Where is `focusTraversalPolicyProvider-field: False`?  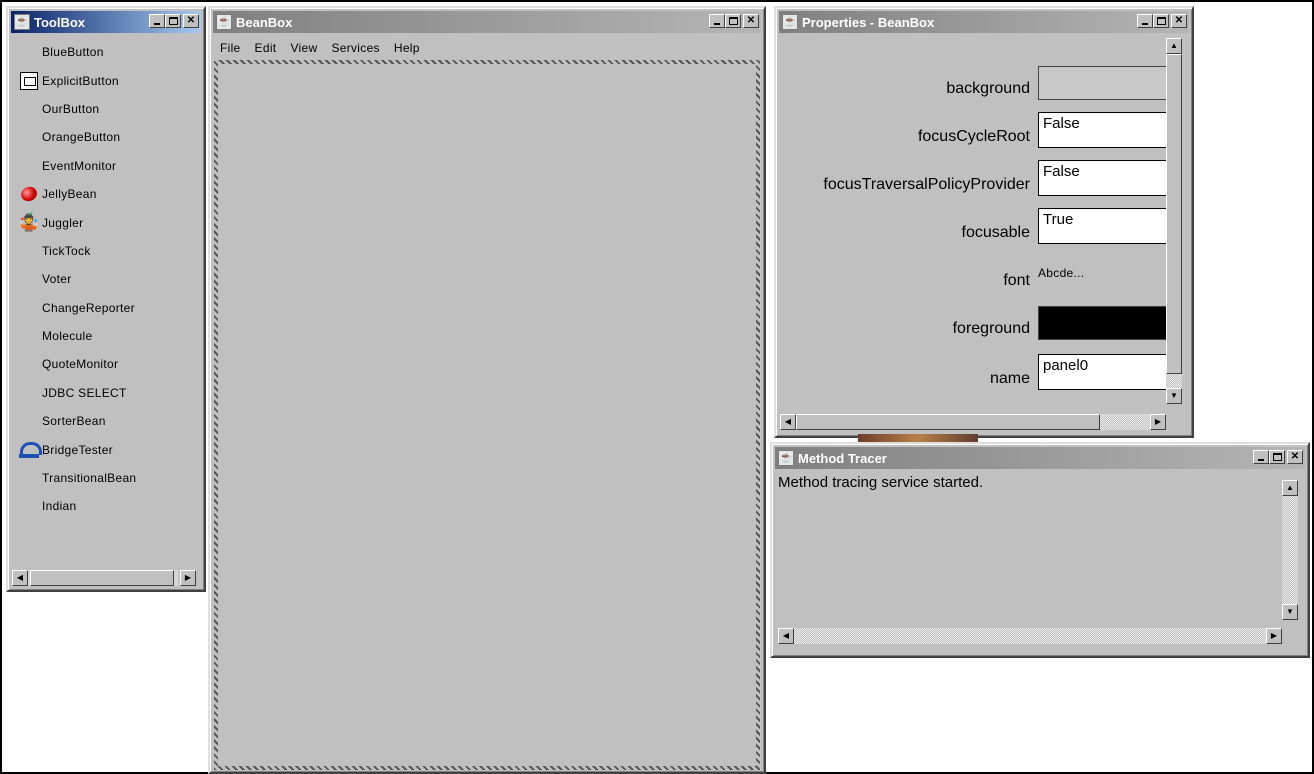 focusTraversalPolicyProvider-field: False is located at coordinates (1102, 178).